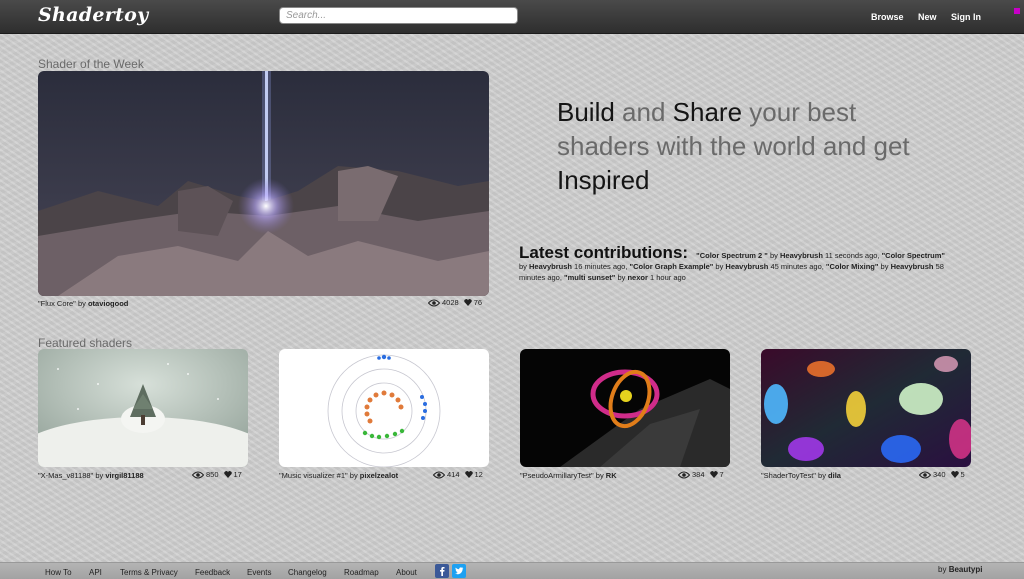 The height and width of the screenshot is (579, 1024). I want to click on twitter-icon, so click(459, 571).